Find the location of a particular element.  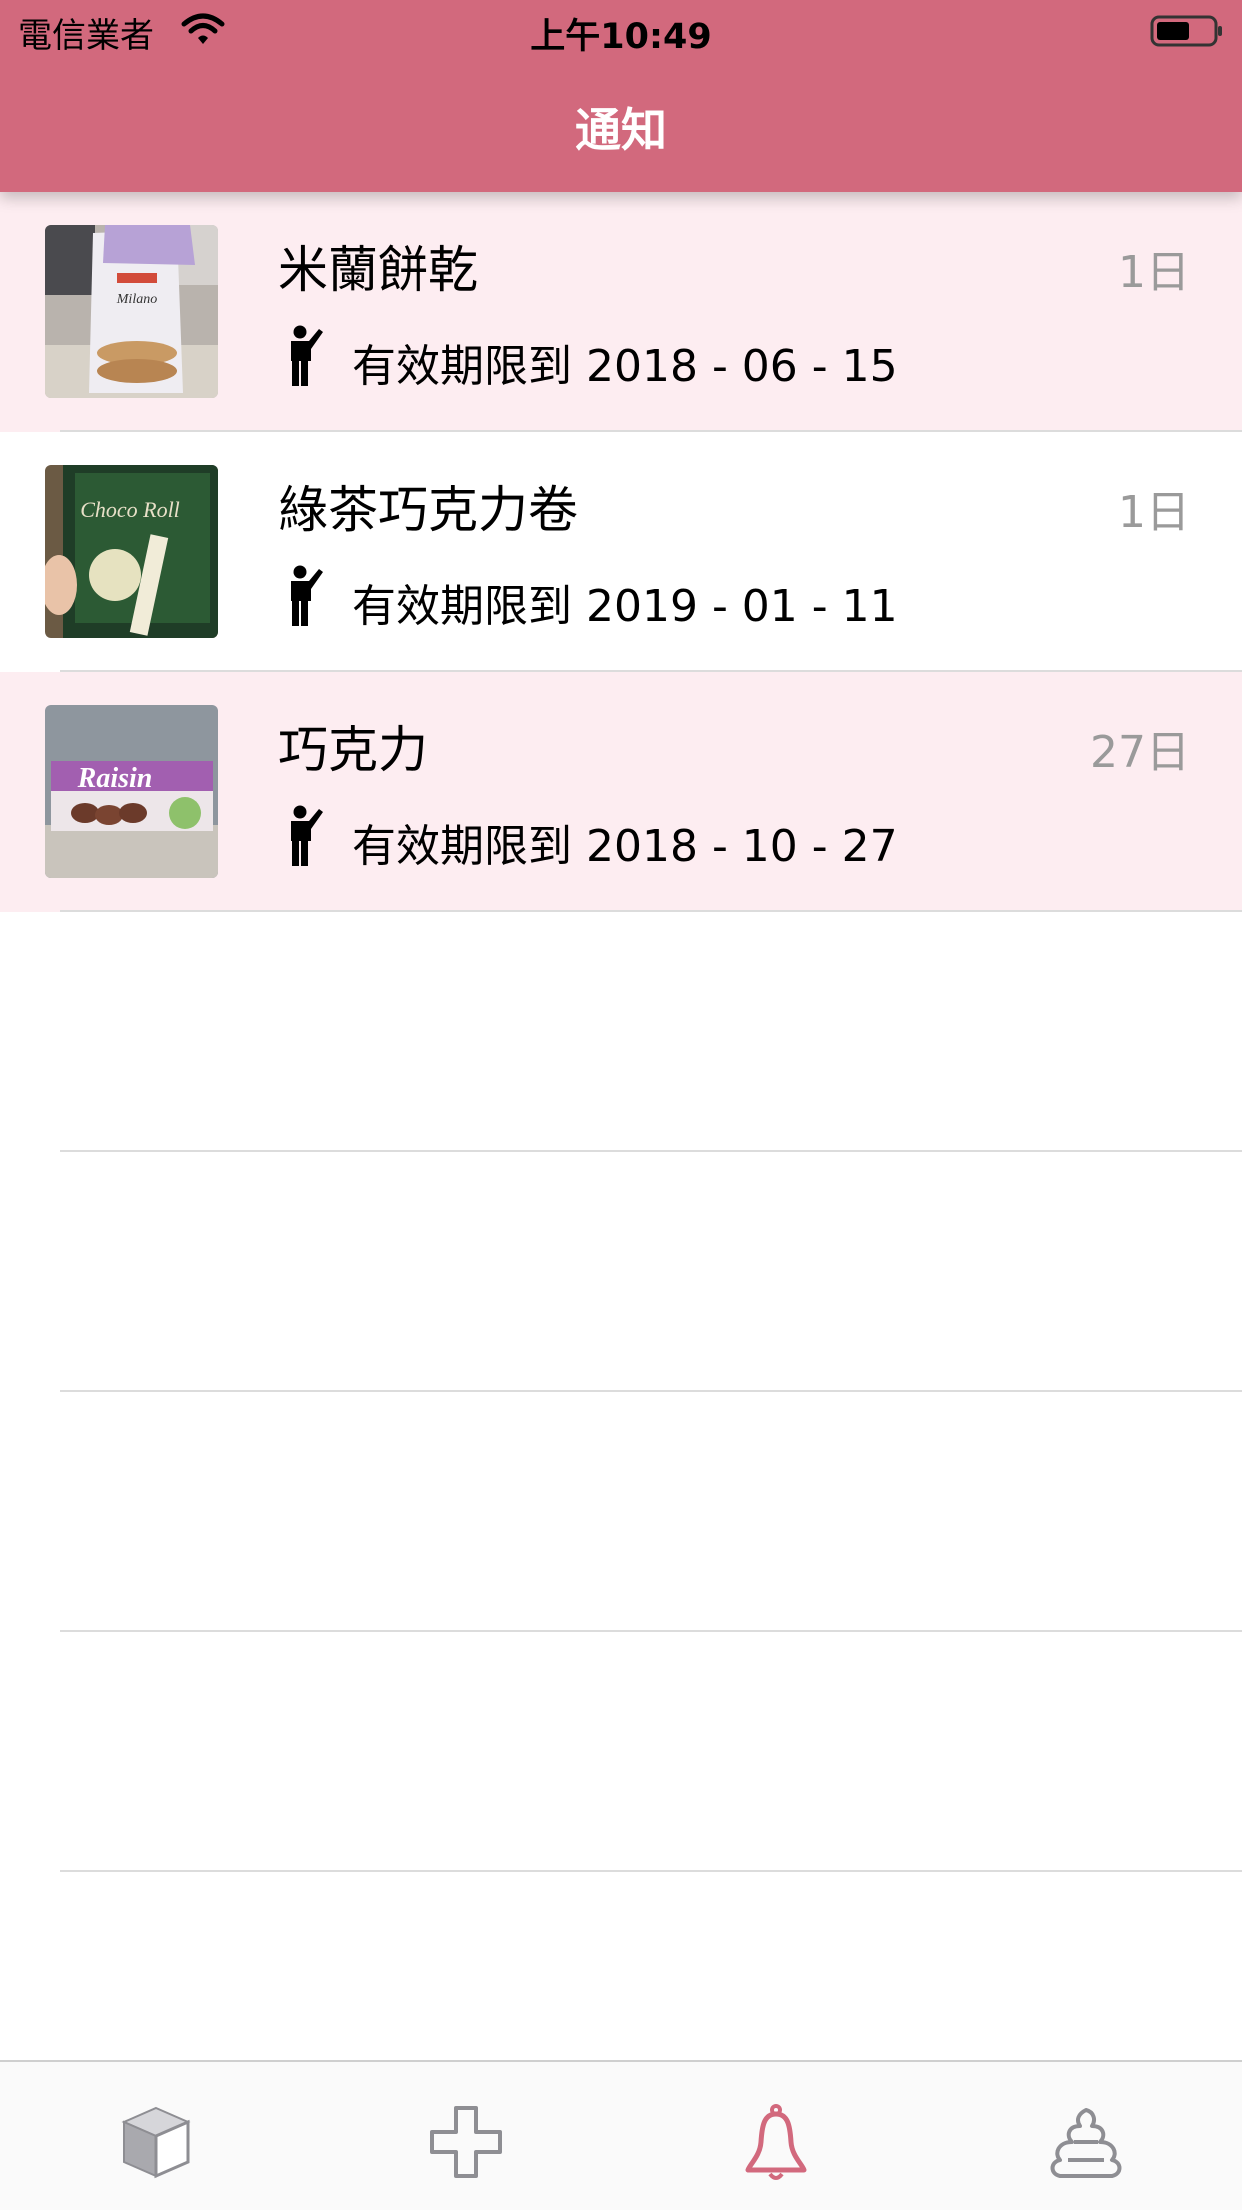

item-name: 綠茶巧克力卷 is located at coordinates (428, 510).